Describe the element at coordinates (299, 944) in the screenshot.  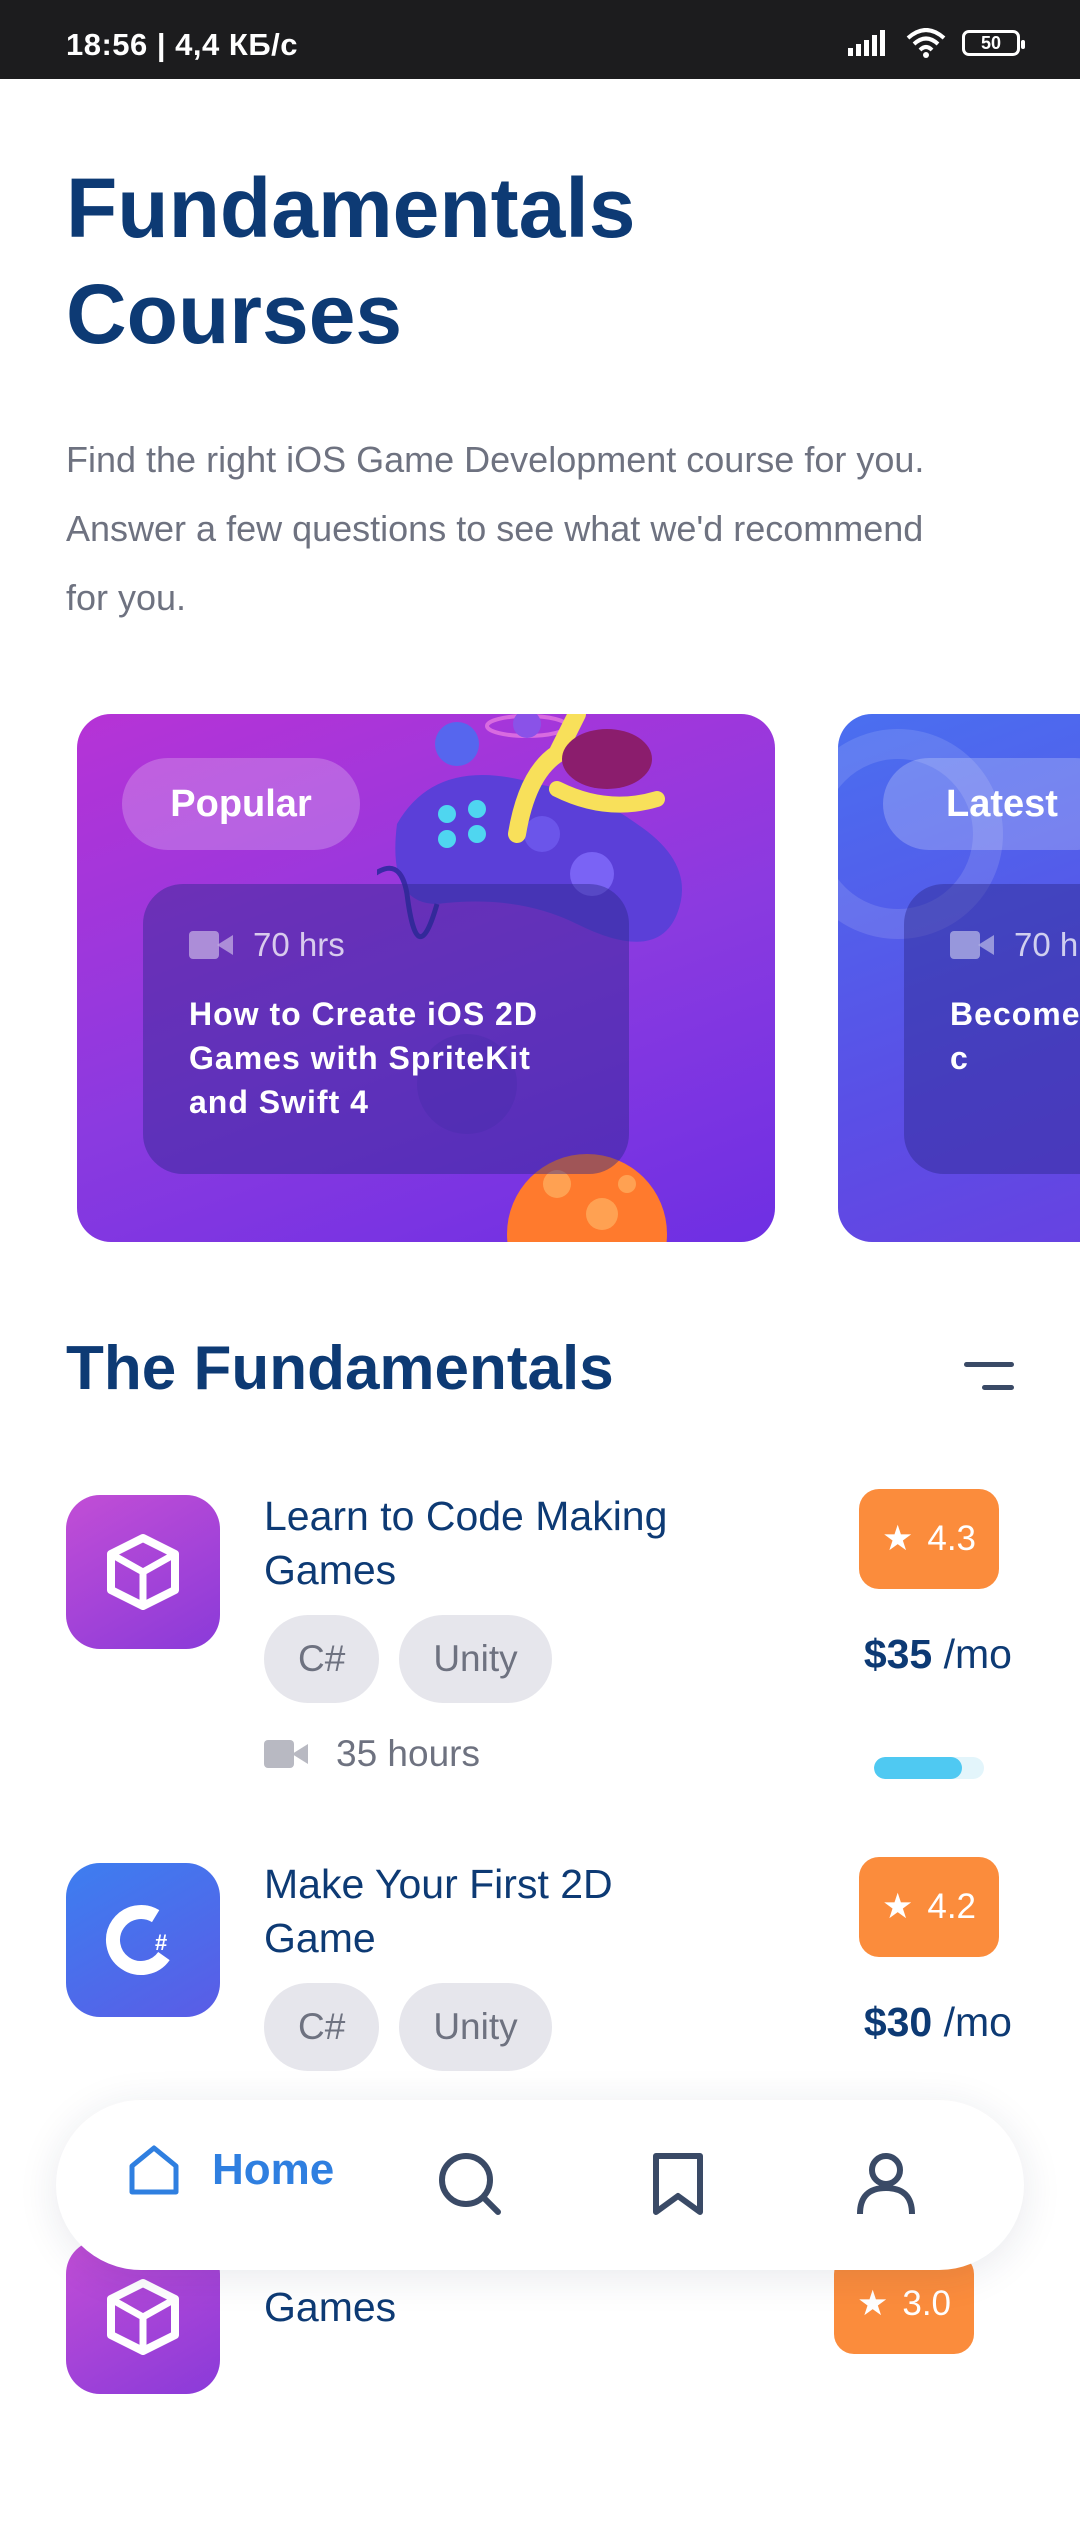
I see `featured-hours: 70 hrs` at that location.